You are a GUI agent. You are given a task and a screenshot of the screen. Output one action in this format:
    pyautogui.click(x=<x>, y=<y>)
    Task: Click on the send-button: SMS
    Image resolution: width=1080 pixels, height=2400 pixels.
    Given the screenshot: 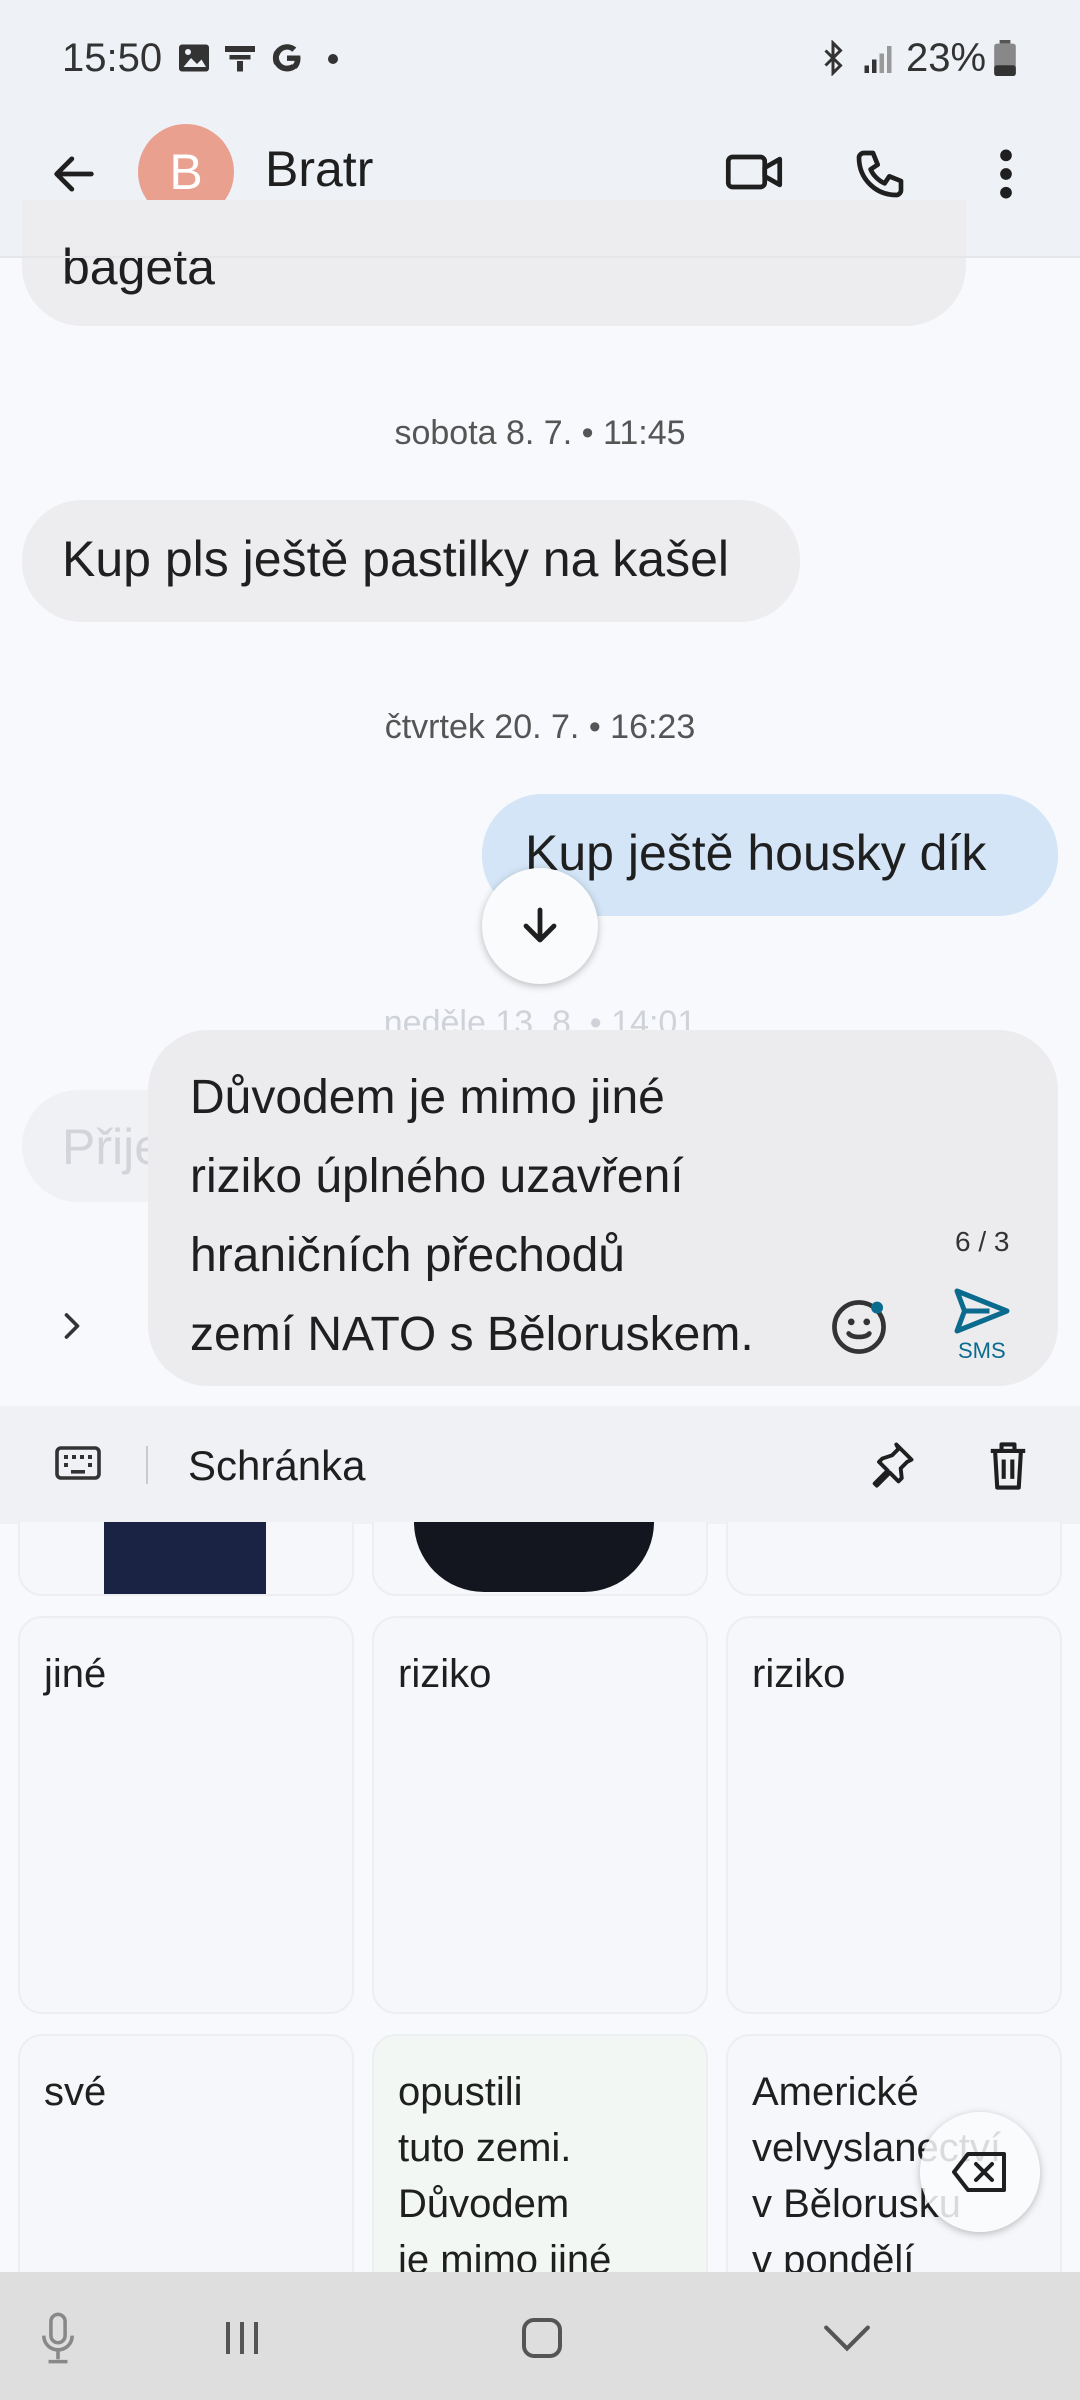 What is the action you would take?
    pyautogui.click(x=984, y=1326)
    